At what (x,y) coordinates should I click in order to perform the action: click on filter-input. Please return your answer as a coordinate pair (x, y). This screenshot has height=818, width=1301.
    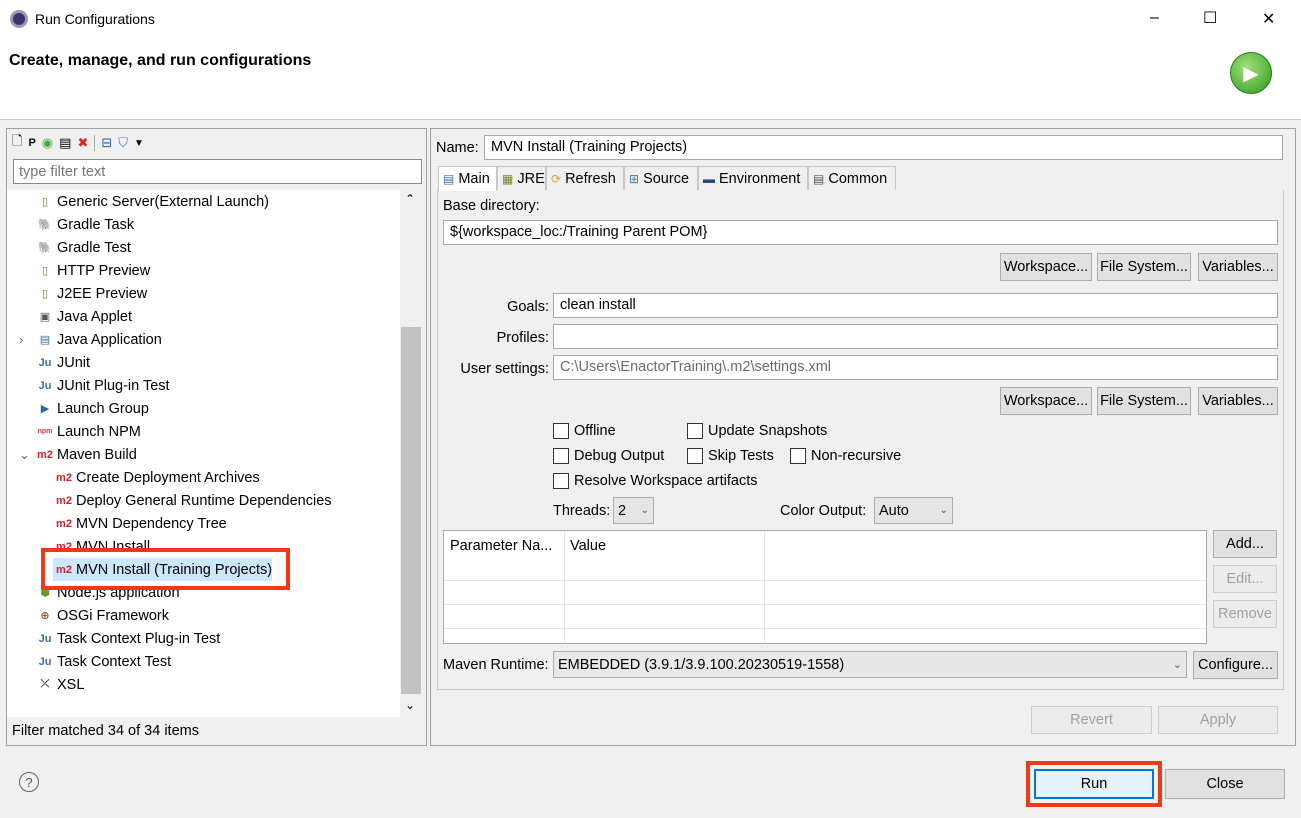
    Looking at the image, I should click on (217, 171).